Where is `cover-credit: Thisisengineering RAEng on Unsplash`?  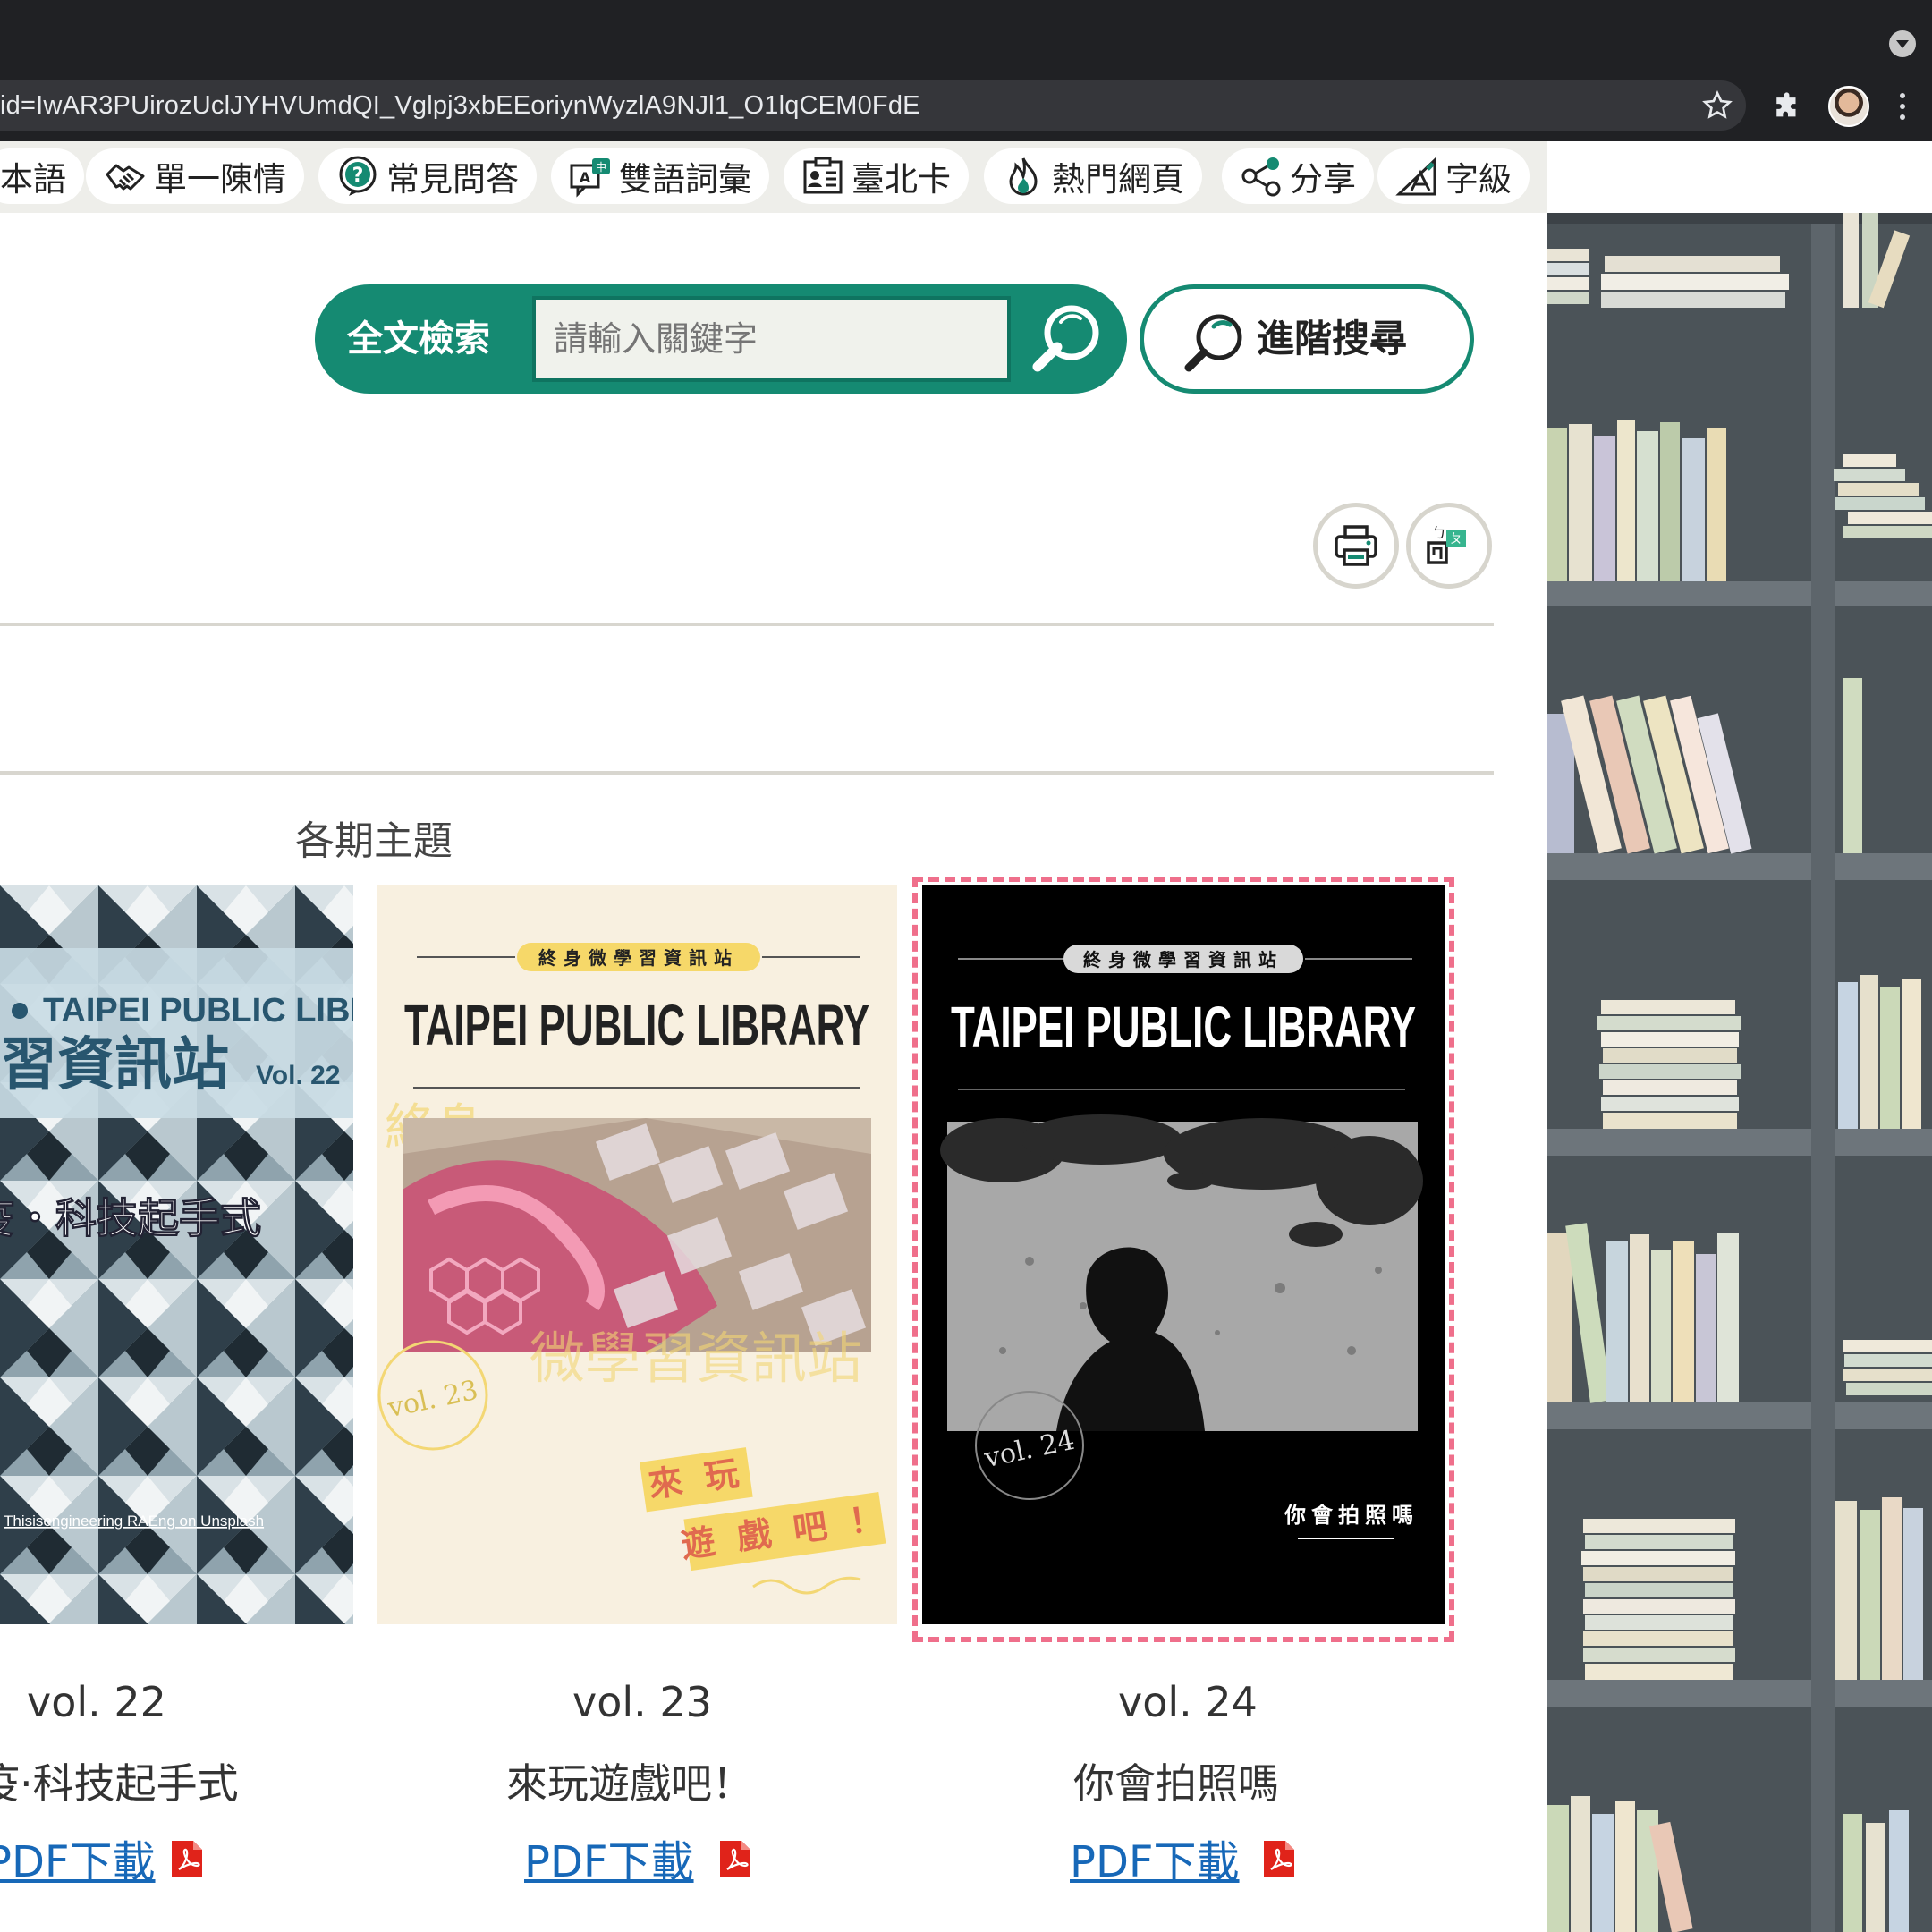
cover-credit: Thisisengineering RAEng on Unsplash is located at coordinates (134, 1521).